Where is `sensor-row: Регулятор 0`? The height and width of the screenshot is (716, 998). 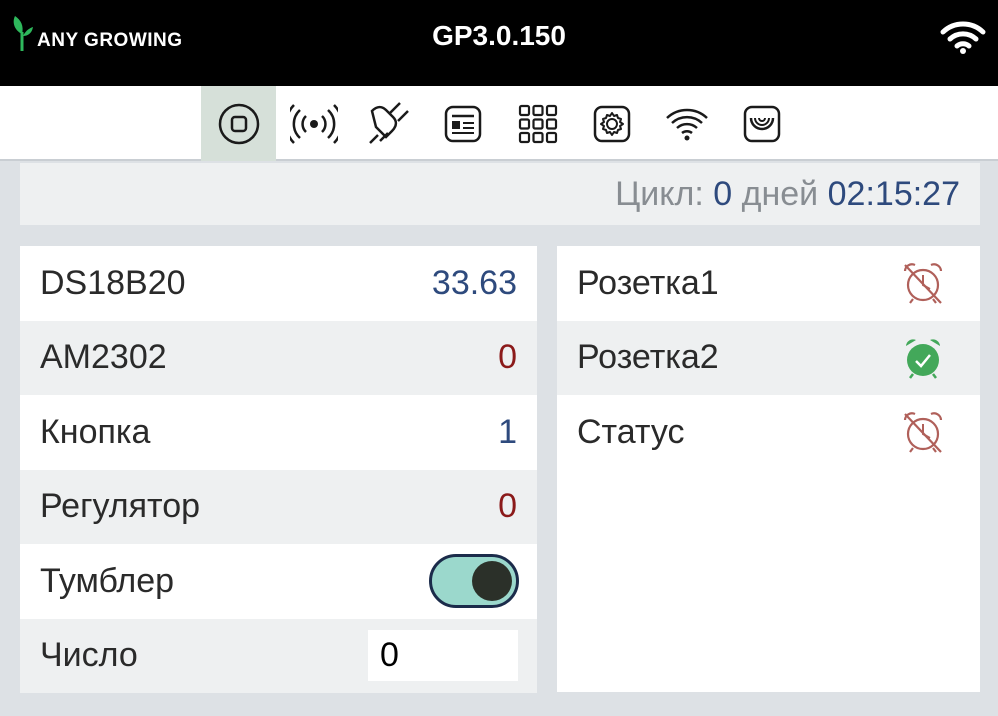
sensor-row: Регулятор 0 is located at coordinates (278, 506).